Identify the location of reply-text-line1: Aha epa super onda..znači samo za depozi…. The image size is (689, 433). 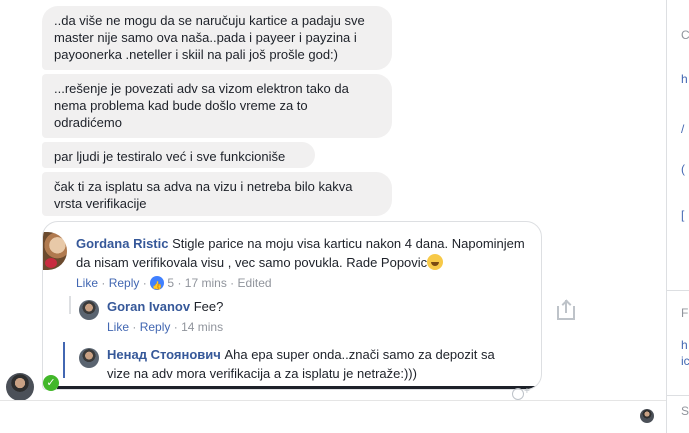
(359, 354).